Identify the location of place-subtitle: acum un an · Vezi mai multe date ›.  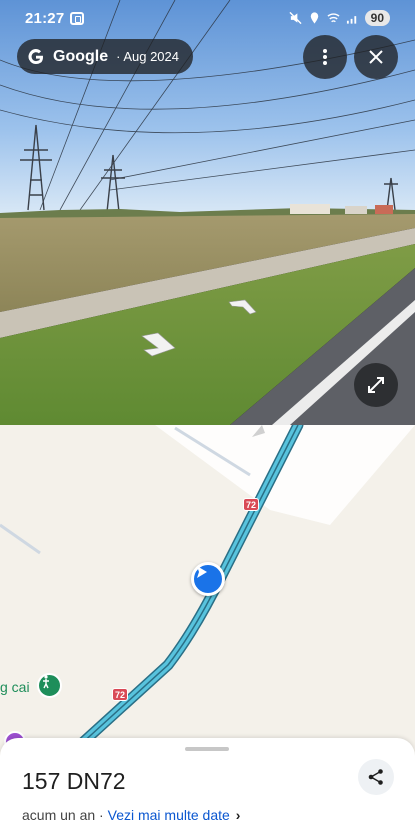
(131, 813).